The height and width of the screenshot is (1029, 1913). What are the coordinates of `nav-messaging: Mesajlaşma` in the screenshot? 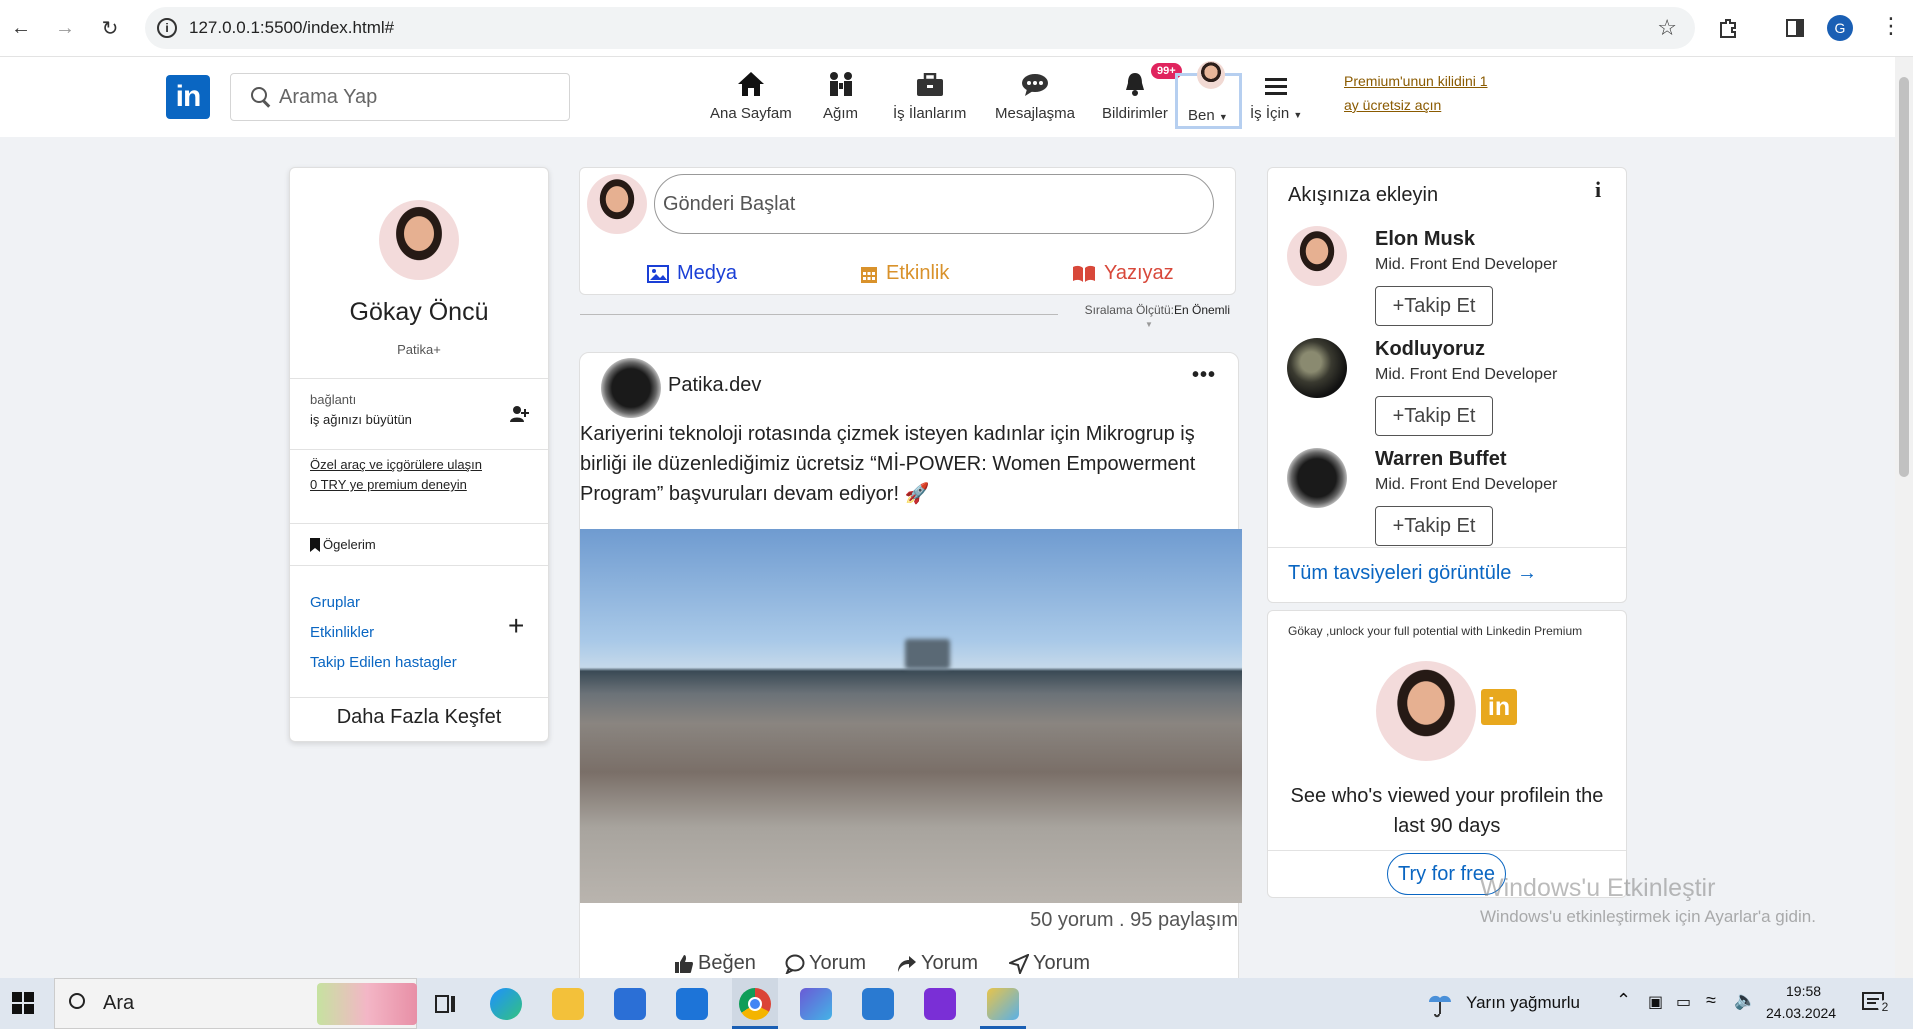 It's located at (1035, 93).